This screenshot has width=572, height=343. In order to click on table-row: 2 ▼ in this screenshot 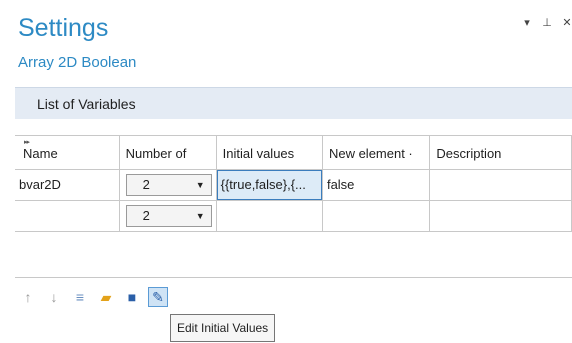, I will do `click(293, 216)`.